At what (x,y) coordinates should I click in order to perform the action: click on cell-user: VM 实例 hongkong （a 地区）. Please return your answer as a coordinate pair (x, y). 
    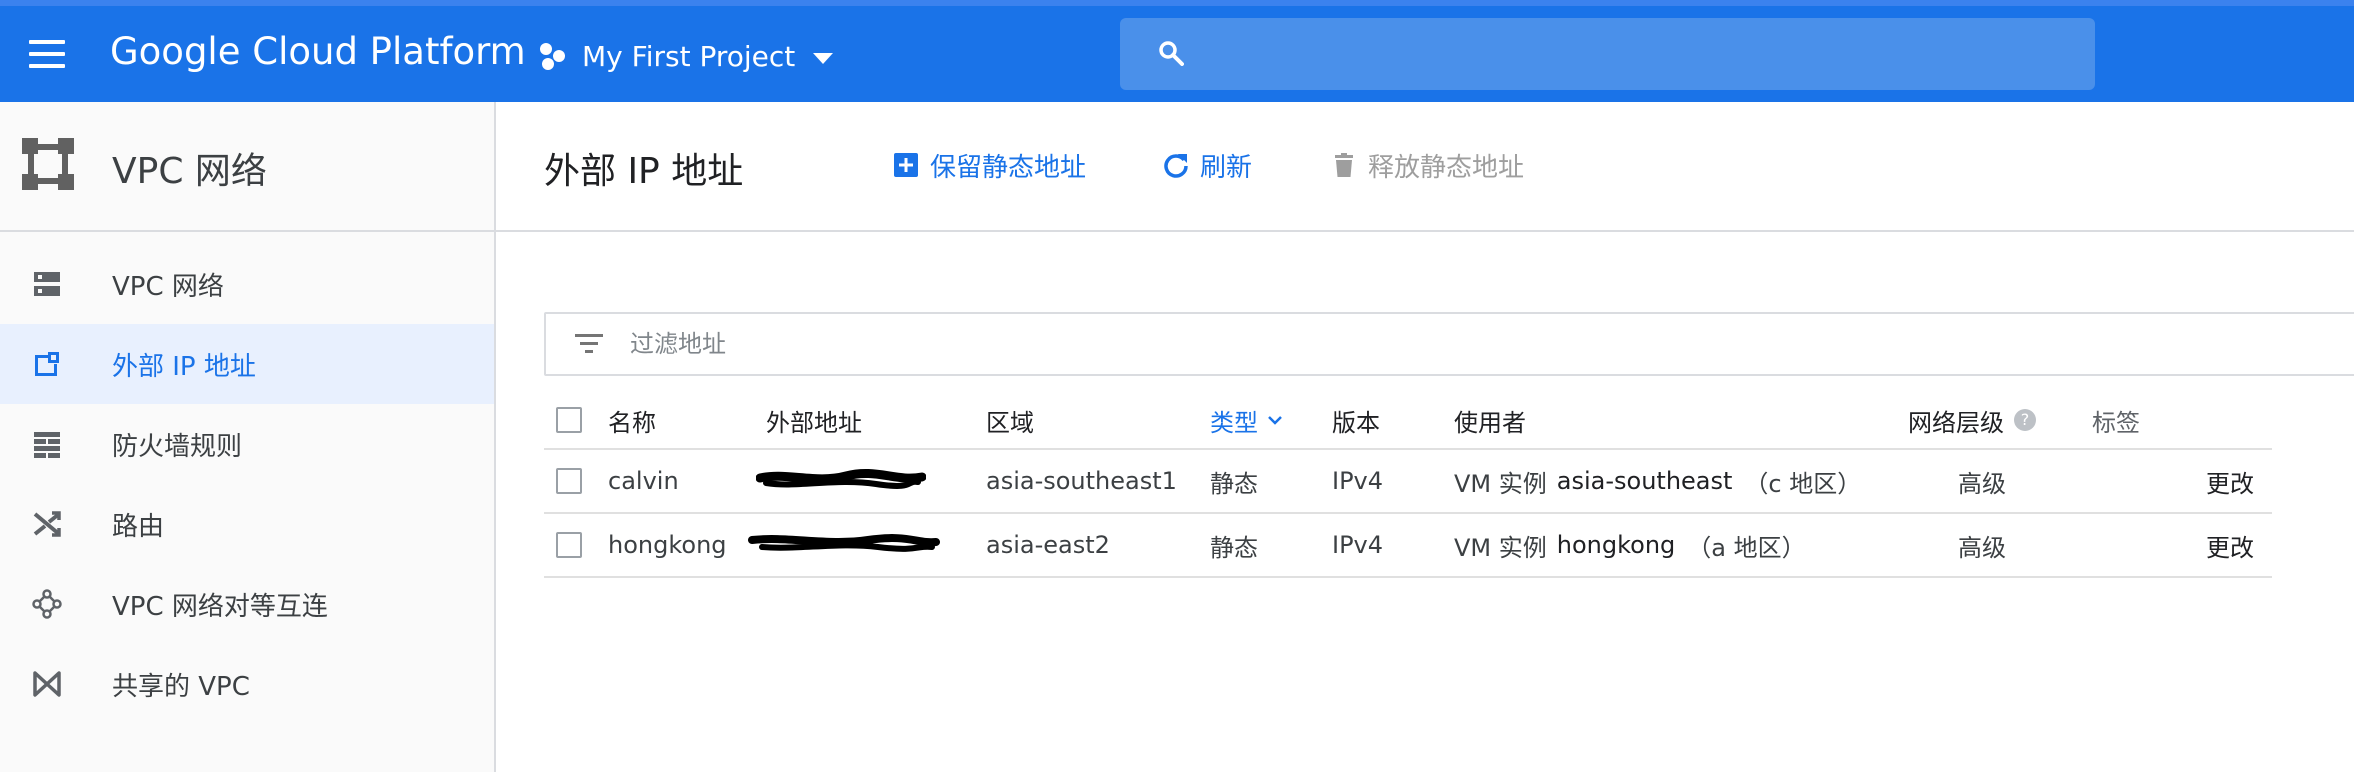
    Looking at the image, I should click on (1630, 545).